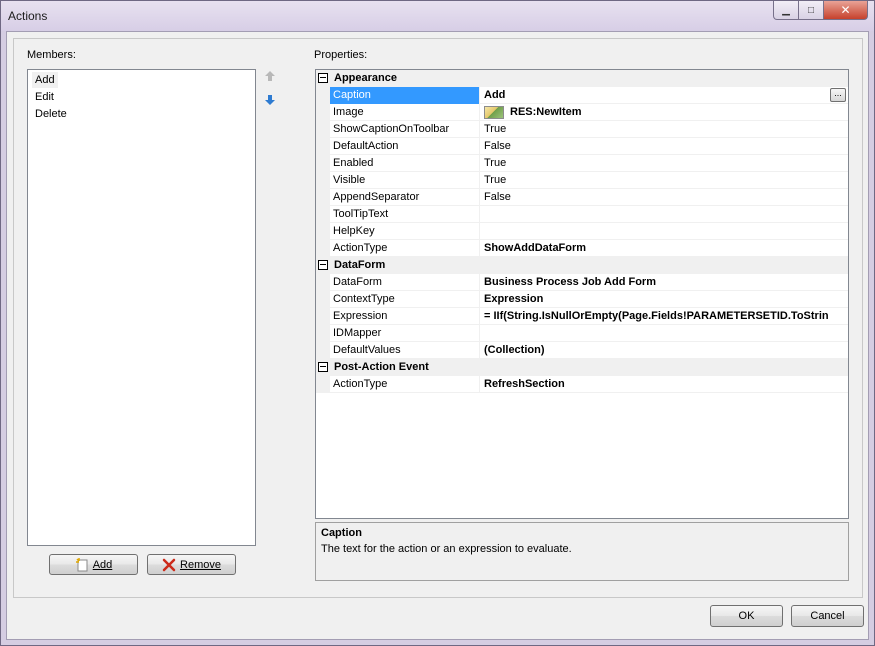 This screenshot has width=875, height=646. I want to click on remove-member-button: Remove, so click(191, 564).